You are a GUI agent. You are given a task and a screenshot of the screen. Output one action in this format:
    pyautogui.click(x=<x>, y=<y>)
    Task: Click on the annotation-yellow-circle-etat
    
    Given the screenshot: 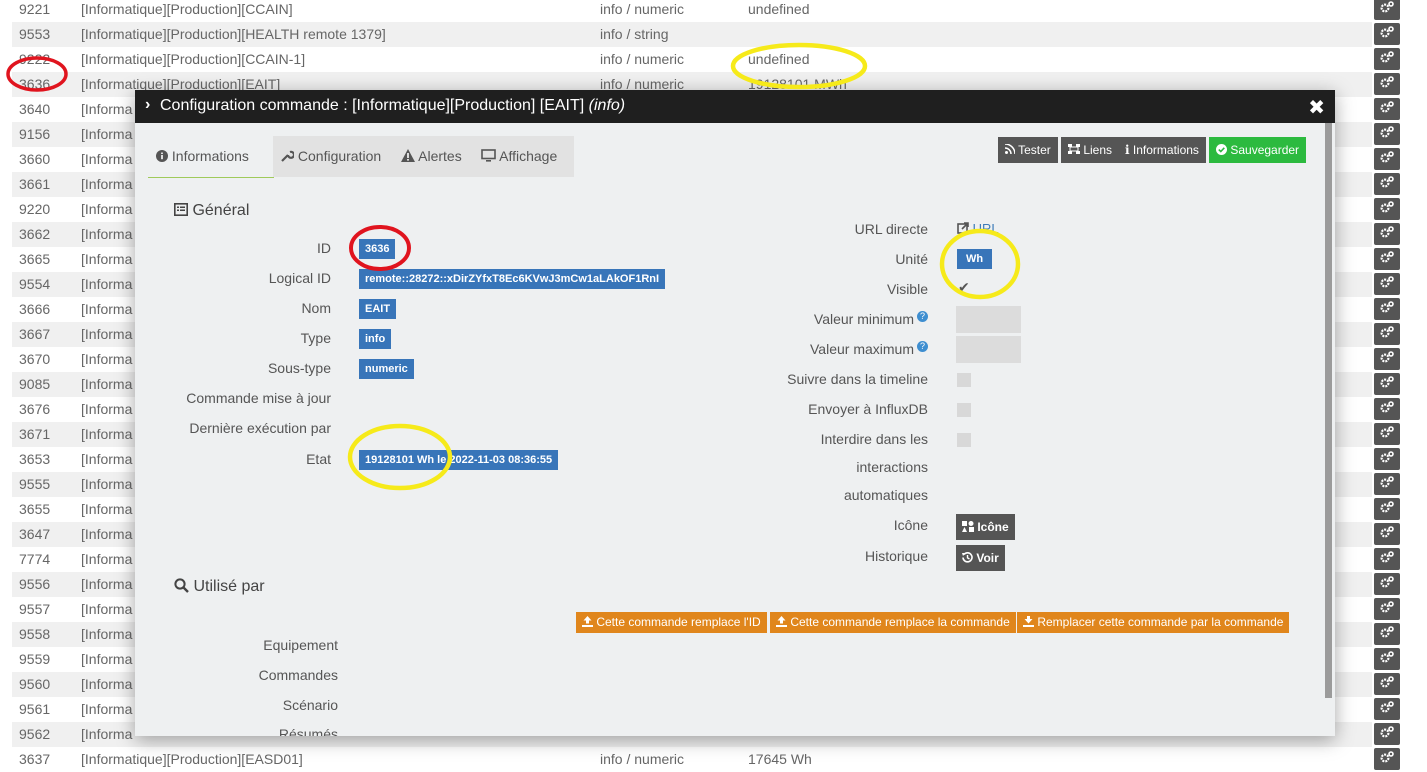 What is the action you would take?
    pyautogui.click(x=400, y=457)
    